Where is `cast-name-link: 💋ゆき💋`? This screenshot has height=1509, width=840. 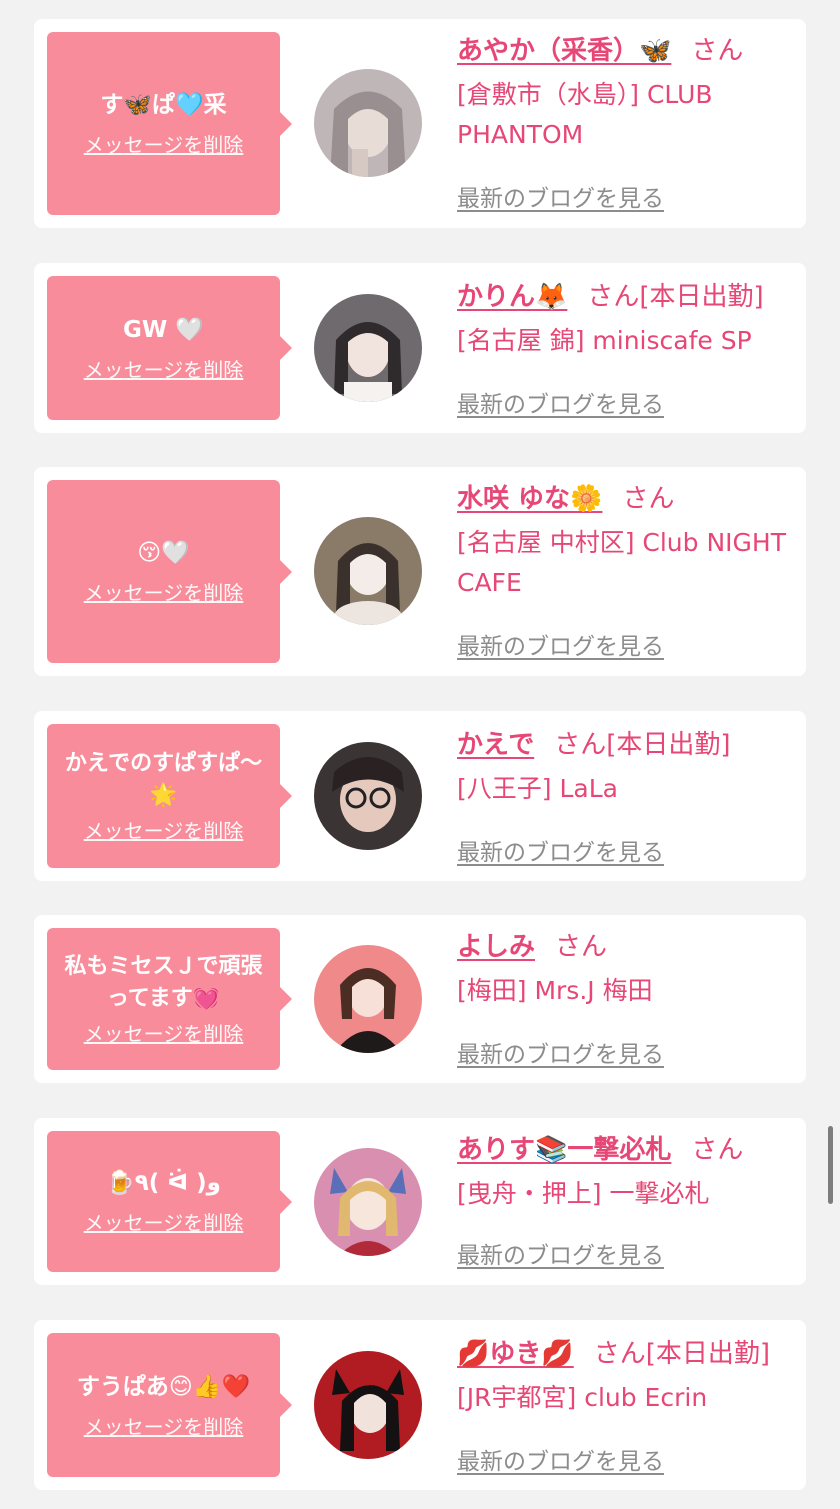
cast-name-link: 💋ゆき💋 is located at coordinates (515, 1354).